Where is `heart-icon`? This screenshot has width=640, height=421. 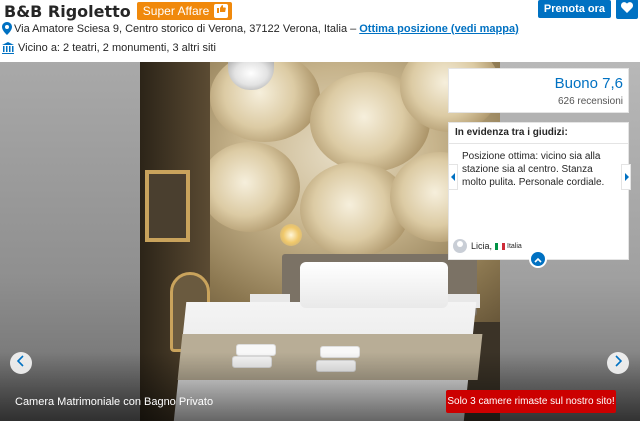
heart-icon is located at coordinates (627, 9).